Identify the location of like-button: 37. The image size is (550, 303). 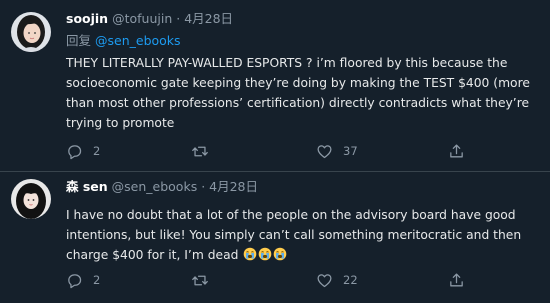
(337, 151).